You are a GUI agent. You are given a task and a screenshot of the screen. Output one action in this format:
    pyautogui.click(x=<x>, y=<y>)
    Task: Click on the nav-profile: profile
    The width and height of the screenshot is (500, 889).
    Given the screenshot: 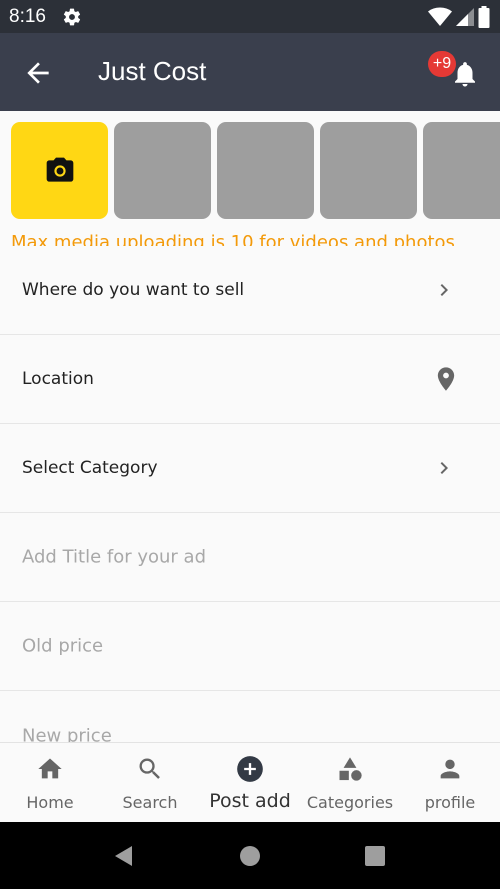 What is the action you would take?
    pyautogui.click(x=450, y=783)
    